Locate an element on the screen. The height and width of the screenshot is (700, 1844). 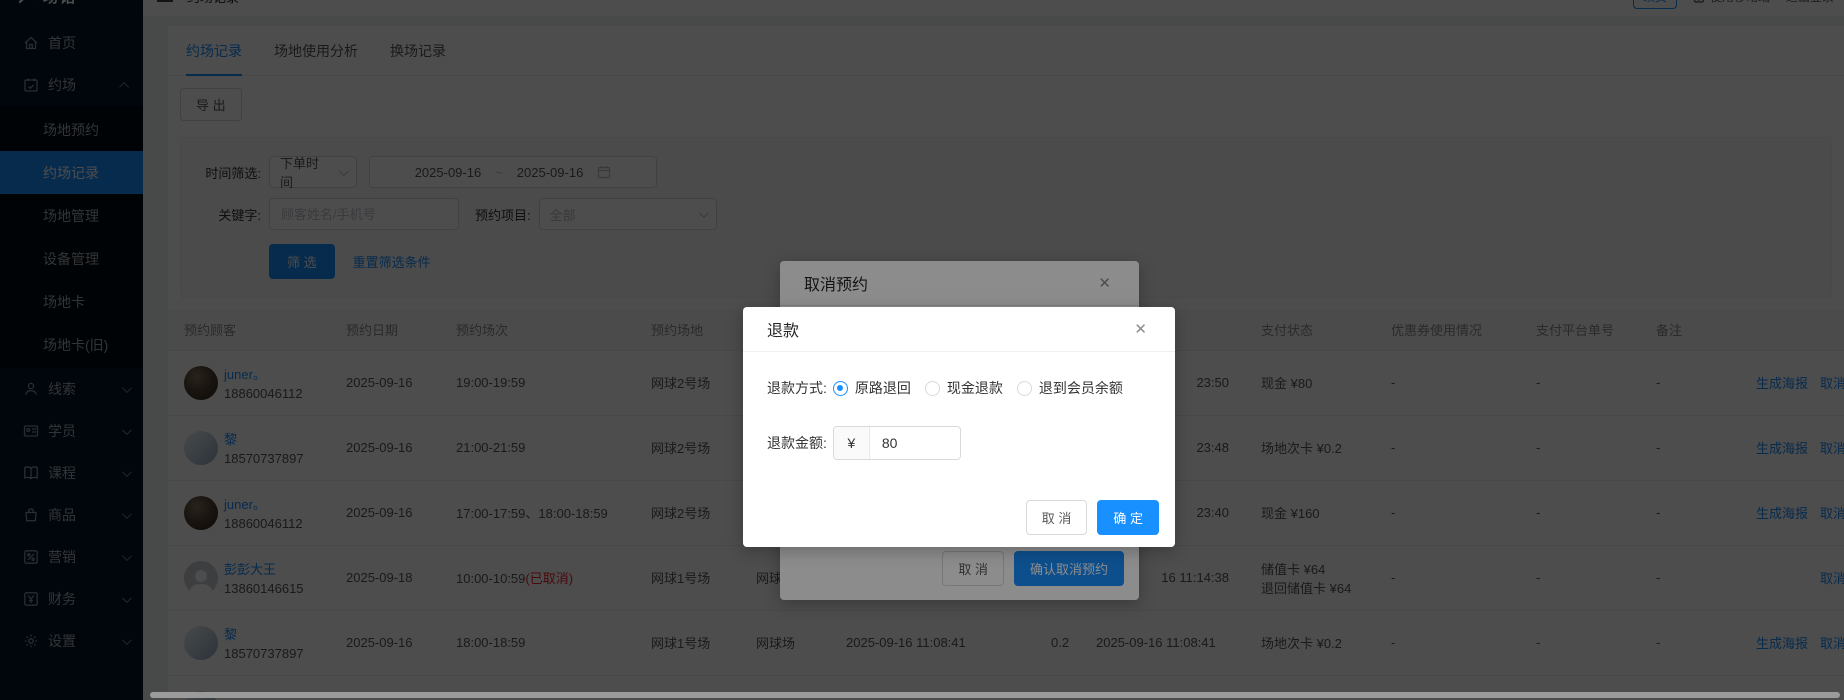
radio-label: 原路退回 is located at coordinates (882, 388).